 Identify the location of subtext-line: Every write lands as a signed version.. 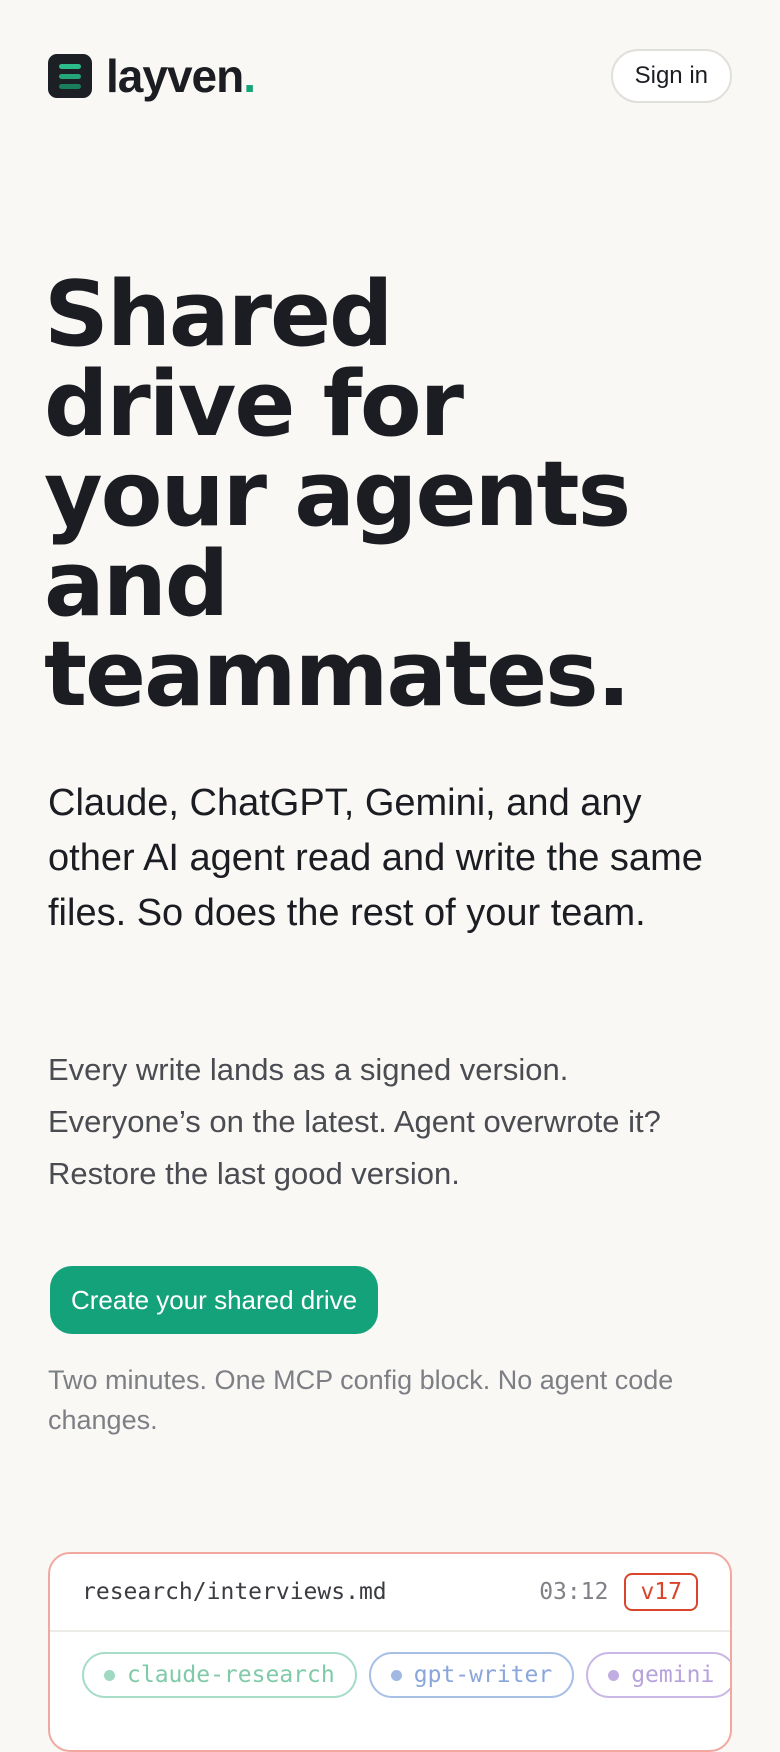
(308, 1069).